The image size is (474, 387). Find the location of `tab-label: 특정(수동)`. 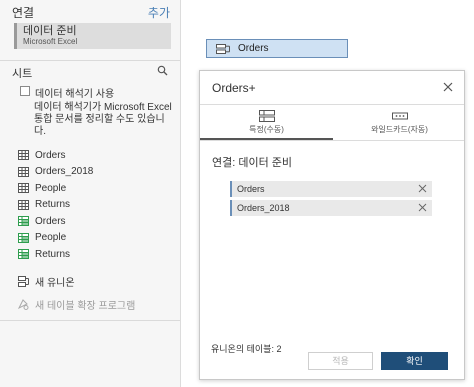

tab-label: 특정(수동) is located at coordinates (266, 129).